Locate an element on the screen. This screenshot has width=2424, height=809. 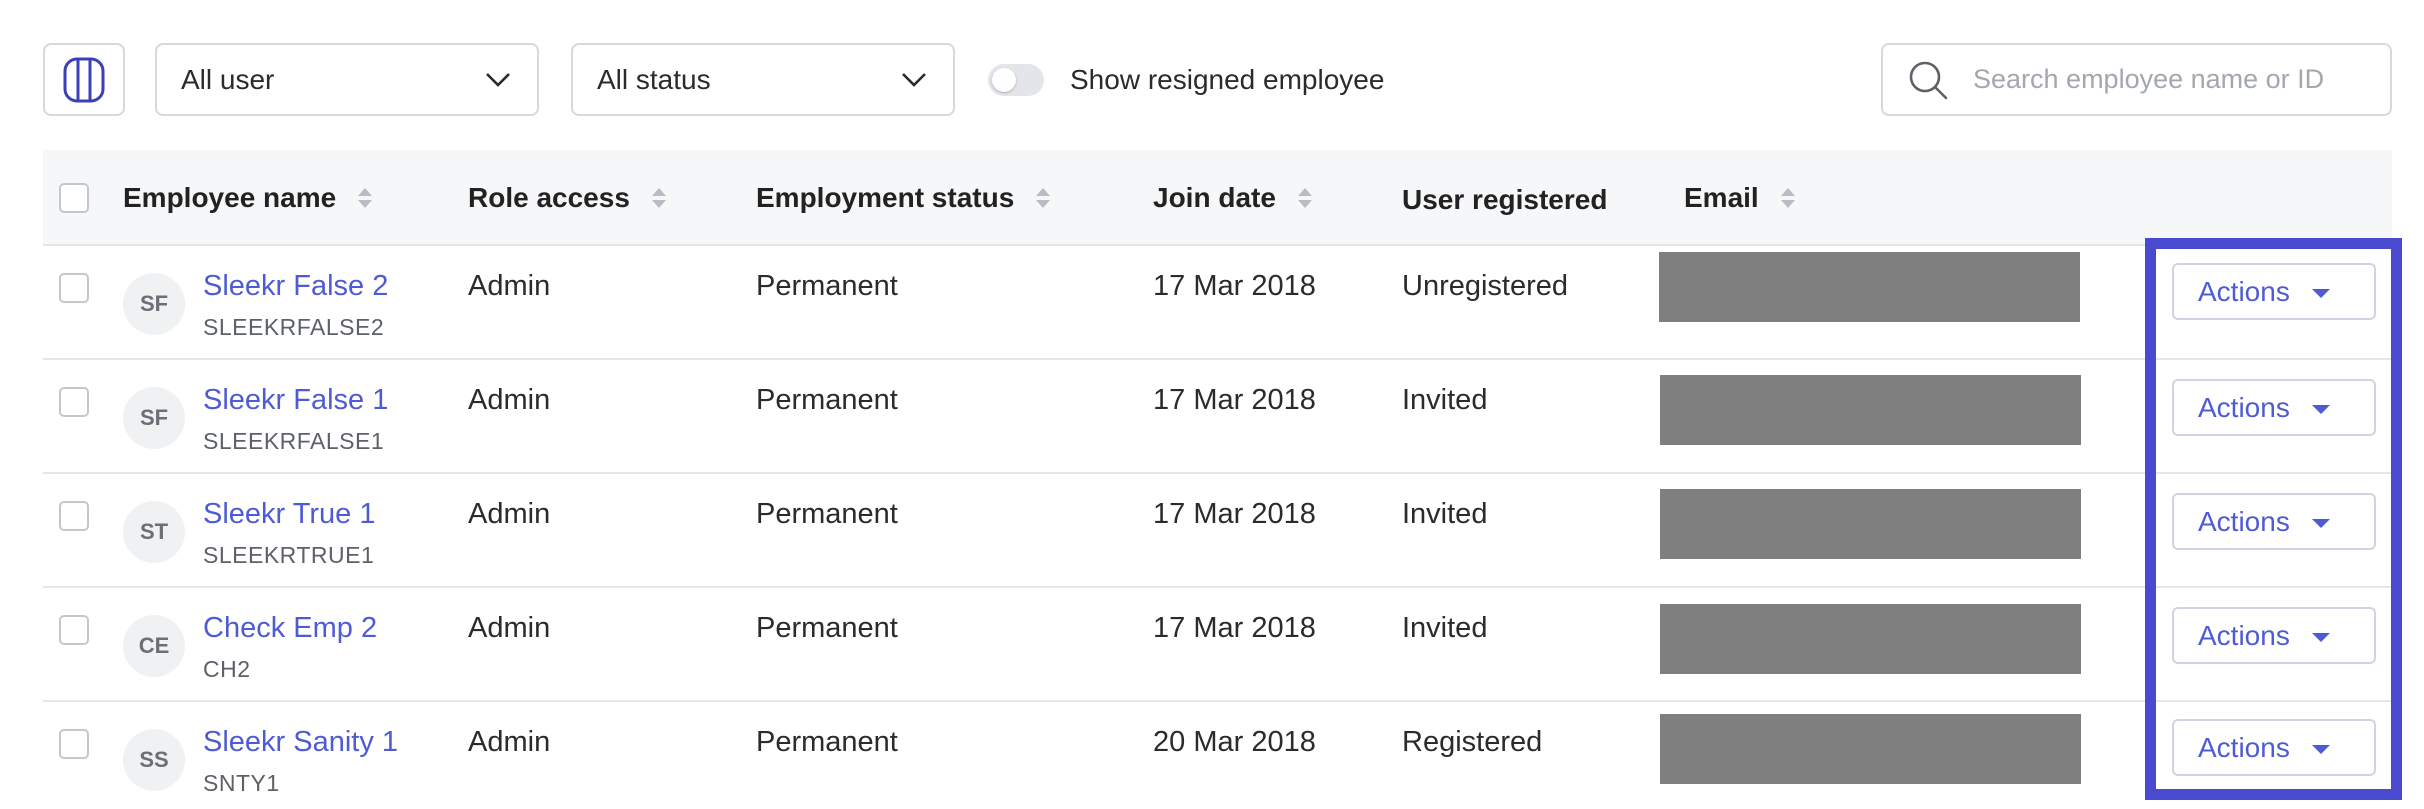
employee-id: CH2 is located at coordinates (227, 669).